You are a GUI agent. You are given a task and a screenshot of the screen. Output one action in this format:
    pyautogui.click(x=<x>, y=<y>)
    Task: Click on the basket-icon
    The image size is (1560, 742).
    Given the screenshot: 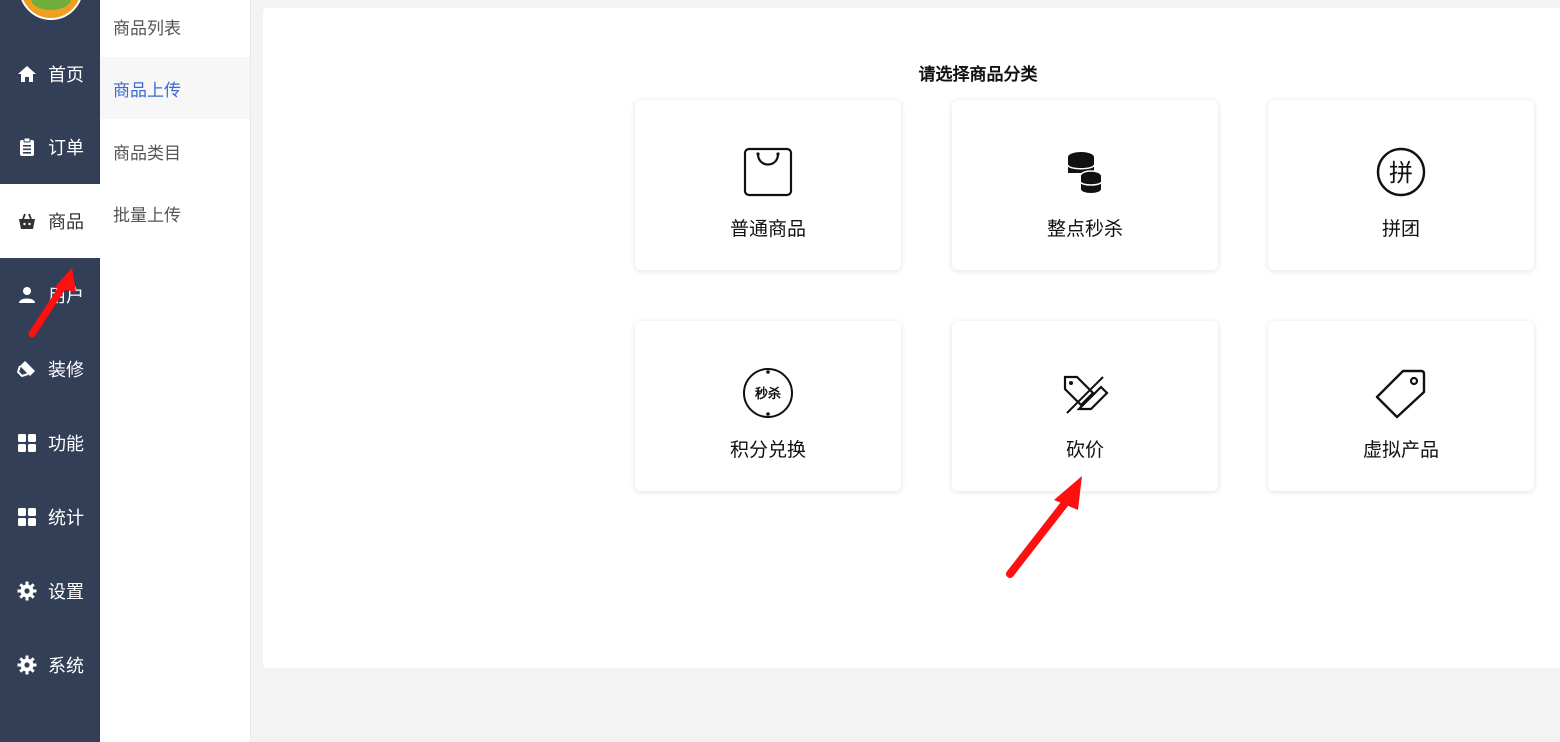 What is the action you would take?
    pyautogui.click(x=27, y=221)
    